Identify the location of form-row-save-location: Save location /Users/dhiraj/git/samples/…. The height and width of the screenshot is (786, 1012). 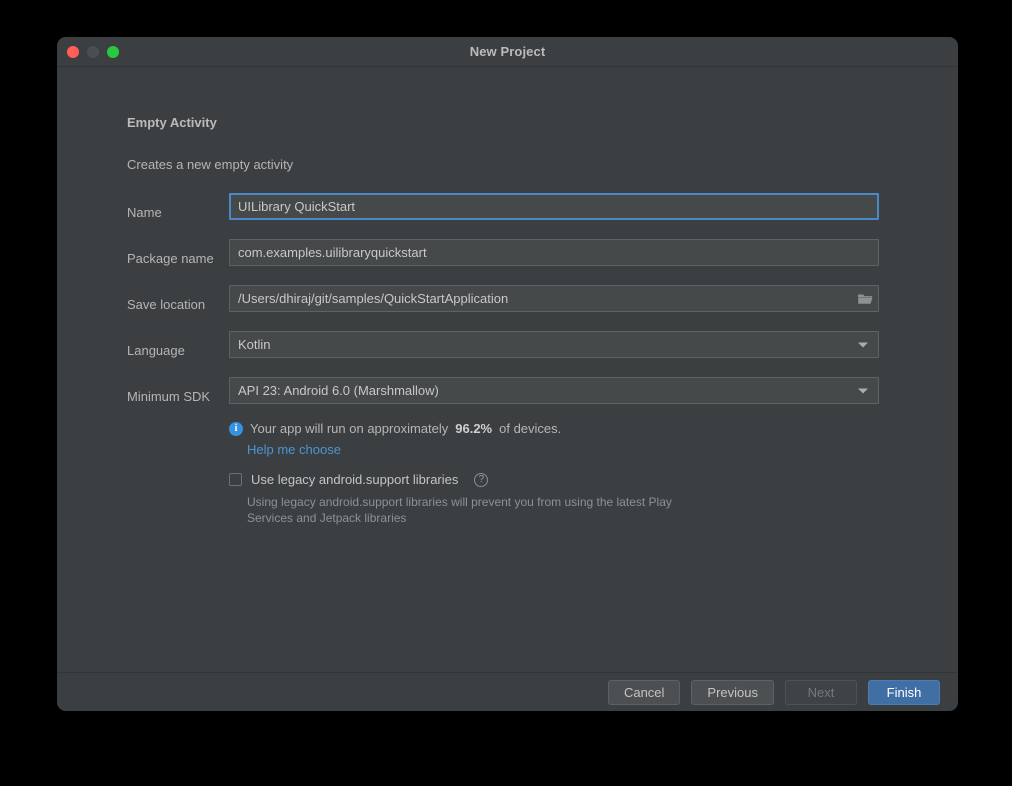
(507, 308).